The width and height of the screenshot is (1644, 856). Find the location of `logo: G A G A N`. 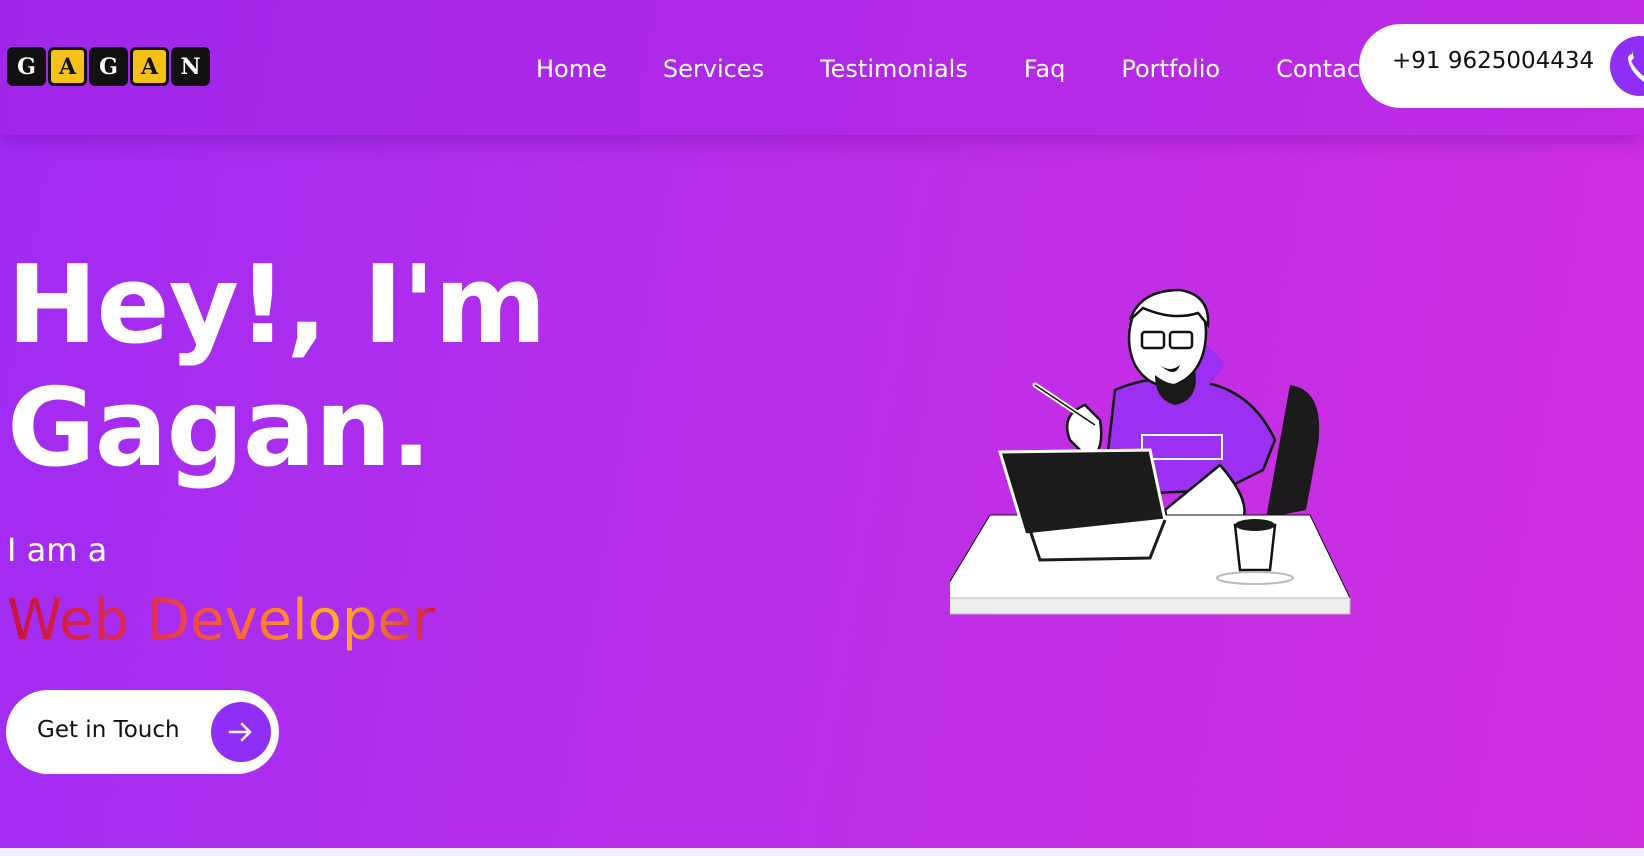

logo: G A G A N is located at coordinates (109, 66).